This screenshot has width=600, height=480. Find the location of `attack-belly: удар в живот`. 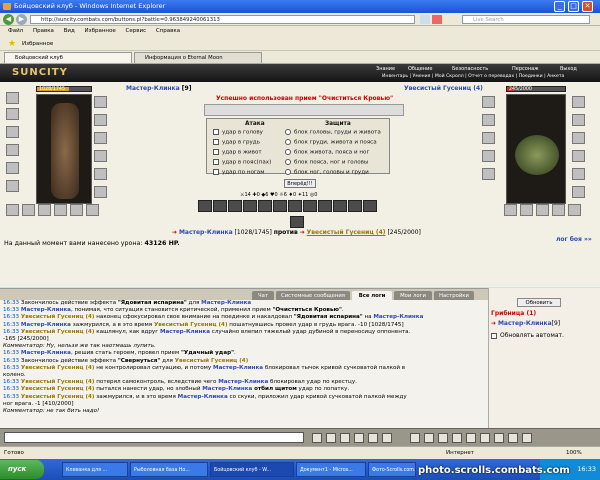

attack-belly: удар в живот is located at coordinates (237, 152).